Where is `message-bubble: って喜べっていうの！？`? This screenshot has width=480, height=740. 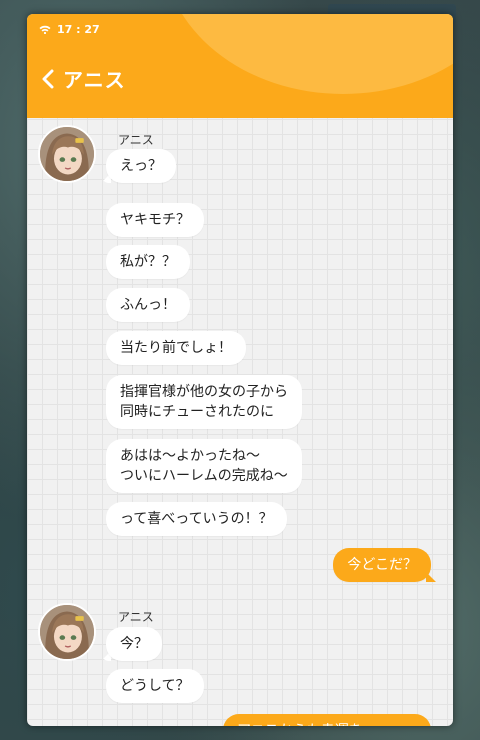
message-bubble: って喜べっていうの！？ is located at coordinates (196, 519).